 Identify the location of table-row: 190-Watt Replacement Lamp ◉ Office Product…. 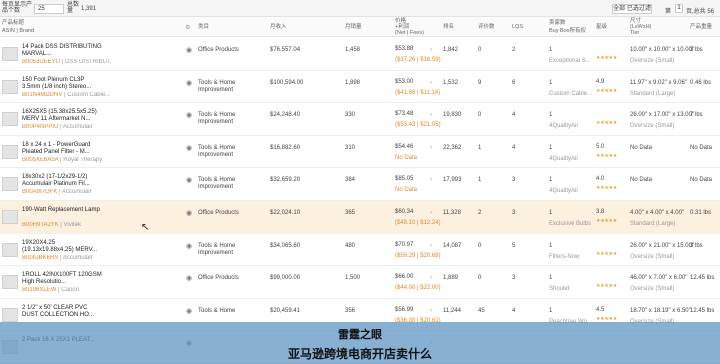
(360, 217).